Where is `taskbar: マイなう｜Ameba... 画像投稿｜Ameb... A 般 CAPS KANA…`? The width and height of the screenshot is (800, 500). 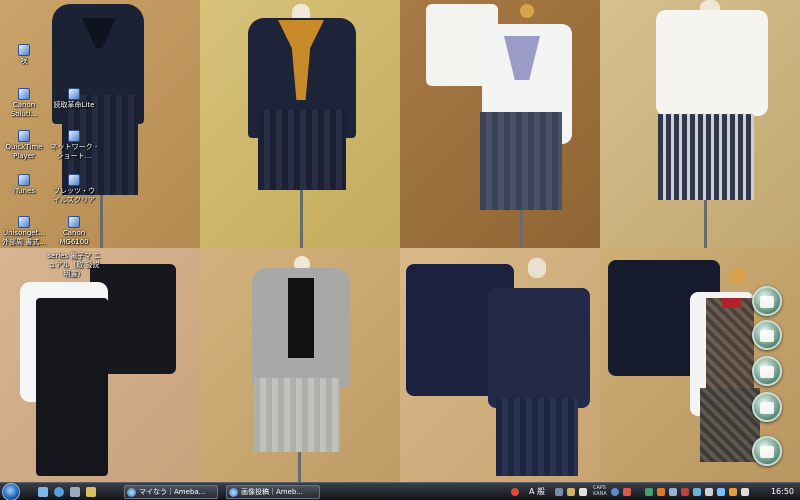 taskbar: マイなう｜Ameba... 画像投稿｜Ameb... A 般 CAPS KANA… is located at coordinates (400, 491).